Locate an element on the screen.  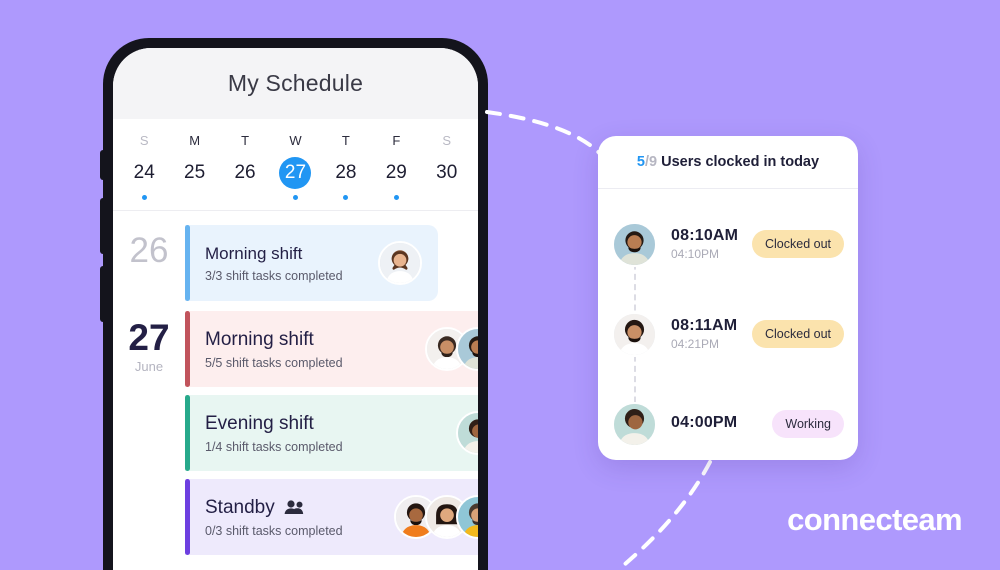
week-day-number: 30 is located at coordinates (447, 172).